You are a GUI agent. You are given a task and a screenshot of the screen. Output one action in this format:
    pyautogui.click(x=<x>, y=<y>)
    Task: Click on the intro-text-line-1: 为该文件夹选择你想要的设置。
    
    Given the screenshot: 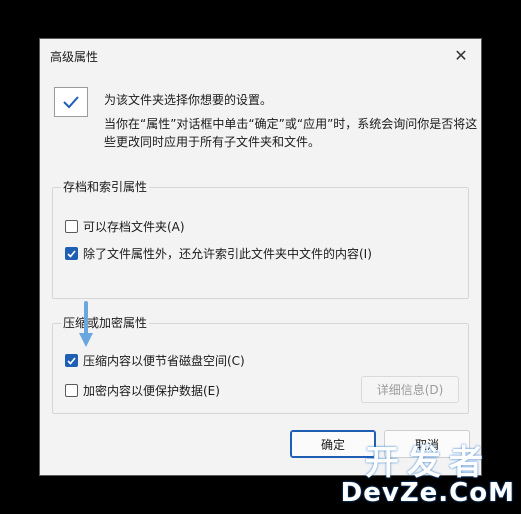 What is the action you would take?
    pyautogui.click(x=188, y=100)
    